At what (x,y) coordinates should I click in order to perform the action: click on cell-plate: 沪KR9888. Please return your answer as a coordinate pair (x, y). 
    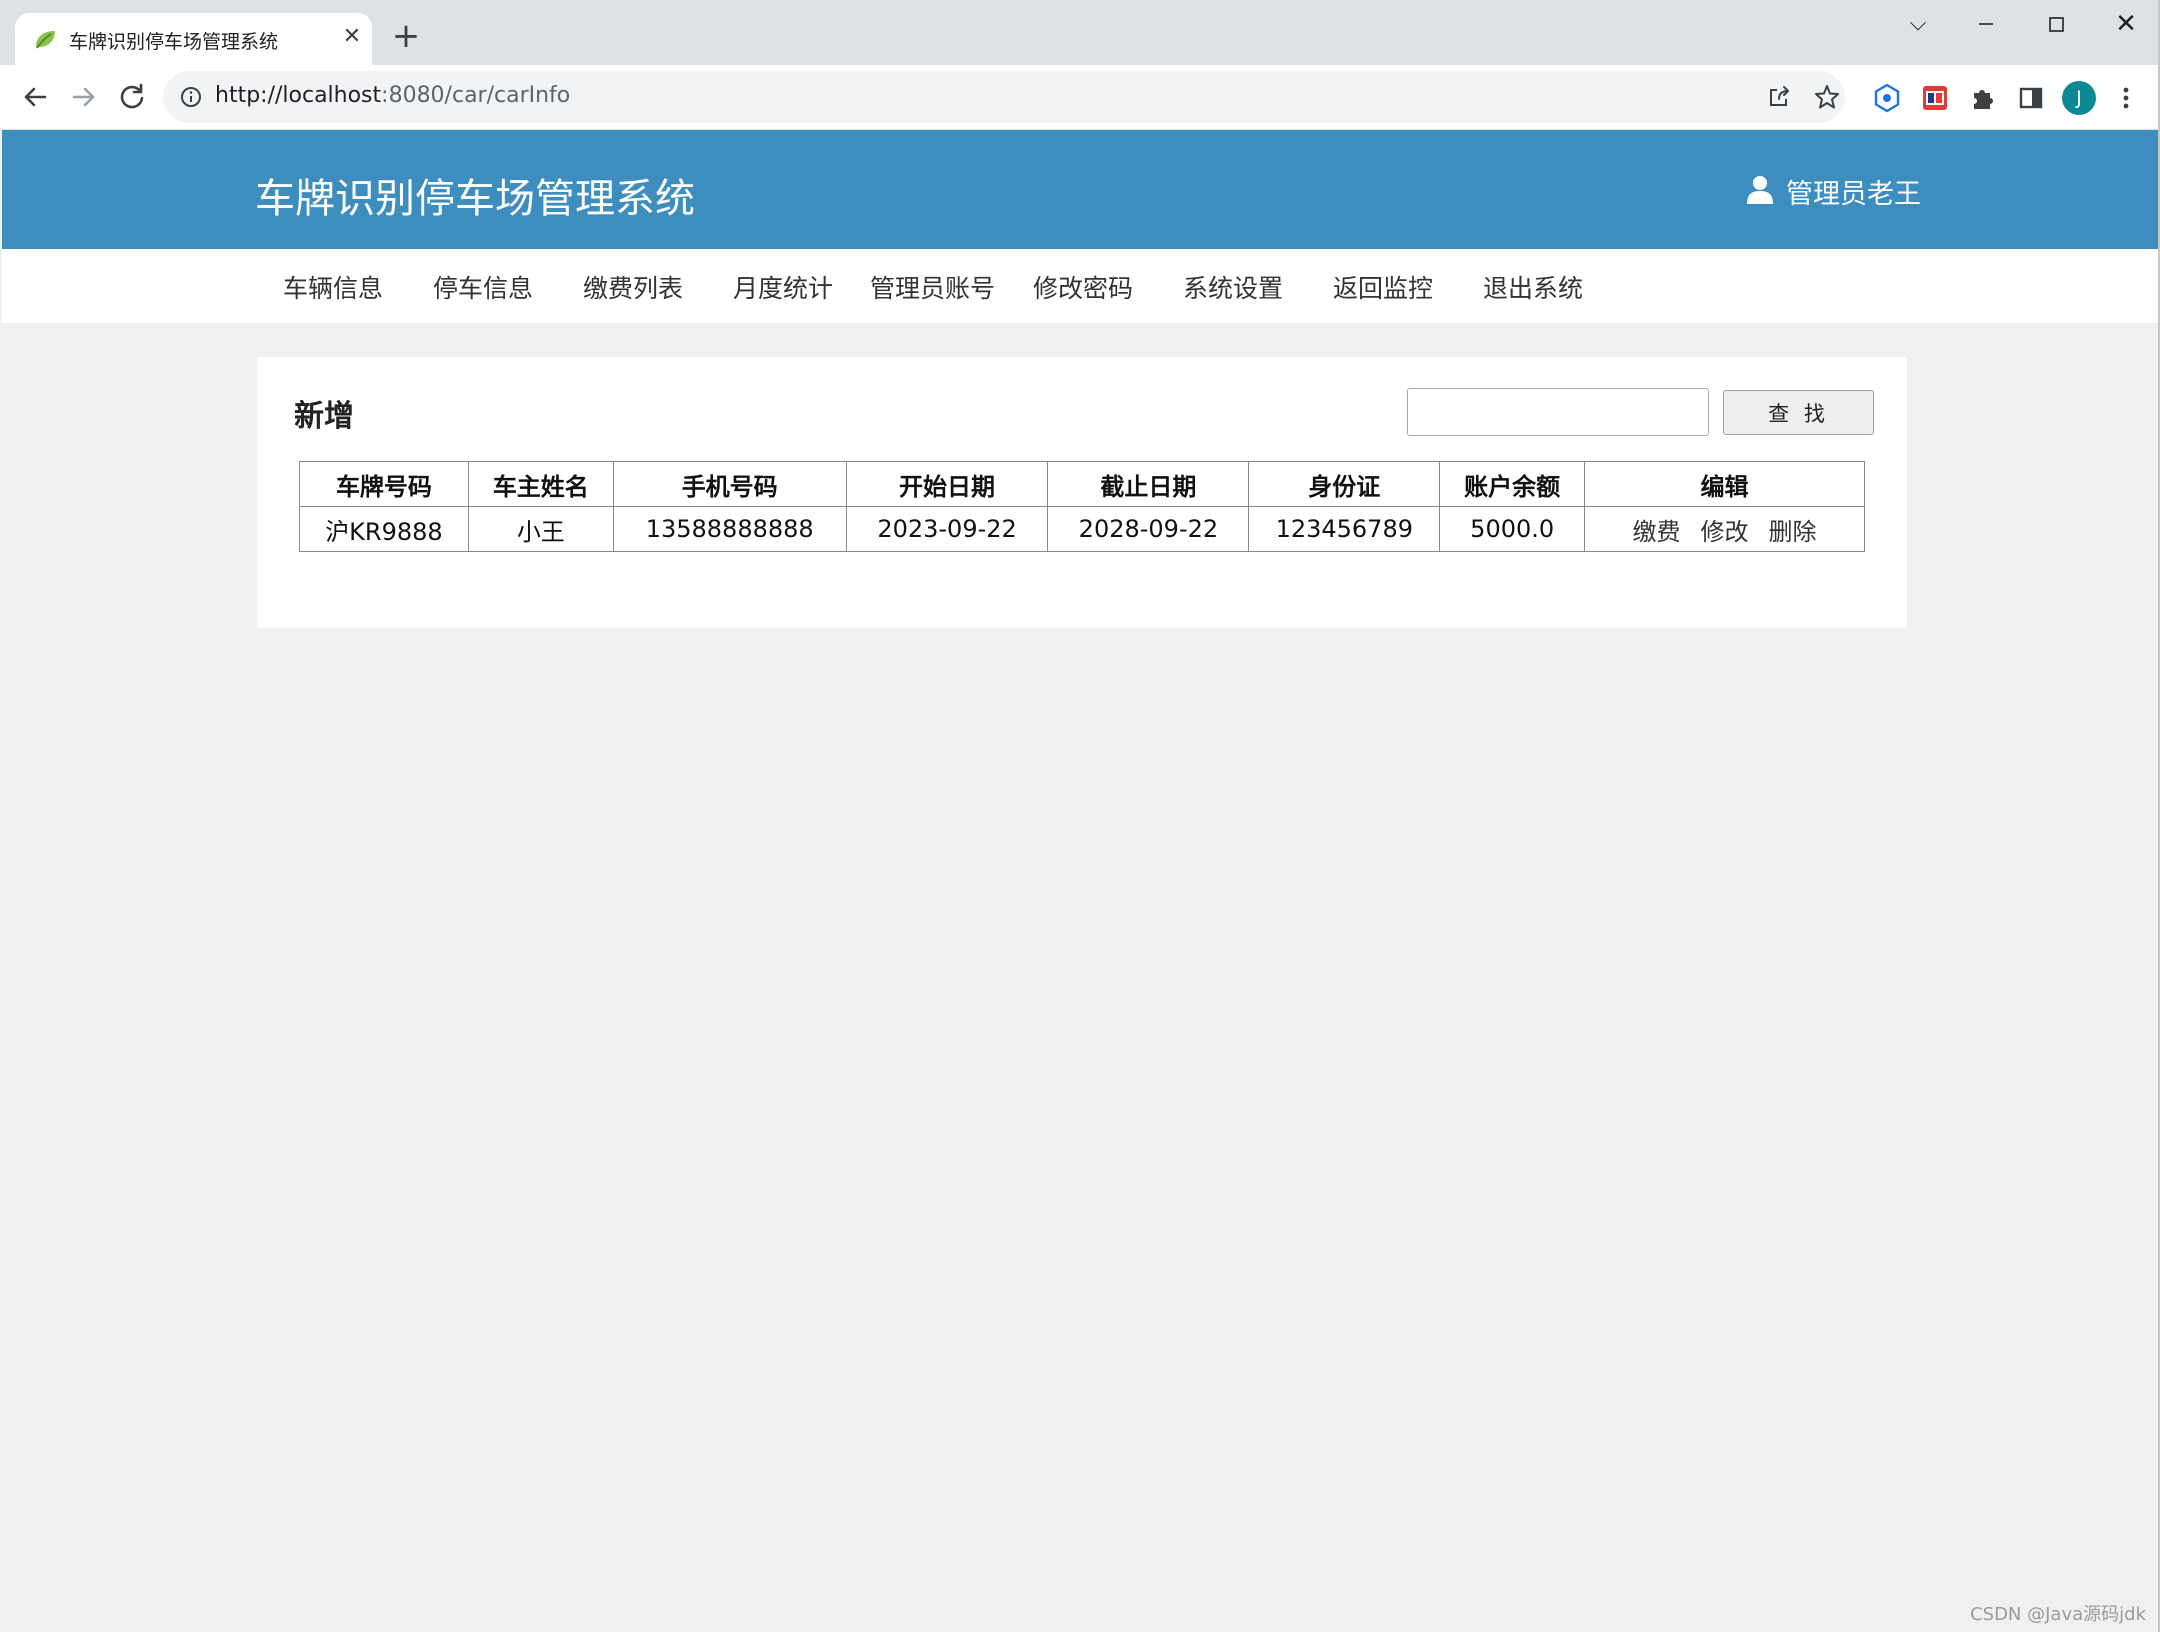
    Looking at the image, I should click on (384, 529).